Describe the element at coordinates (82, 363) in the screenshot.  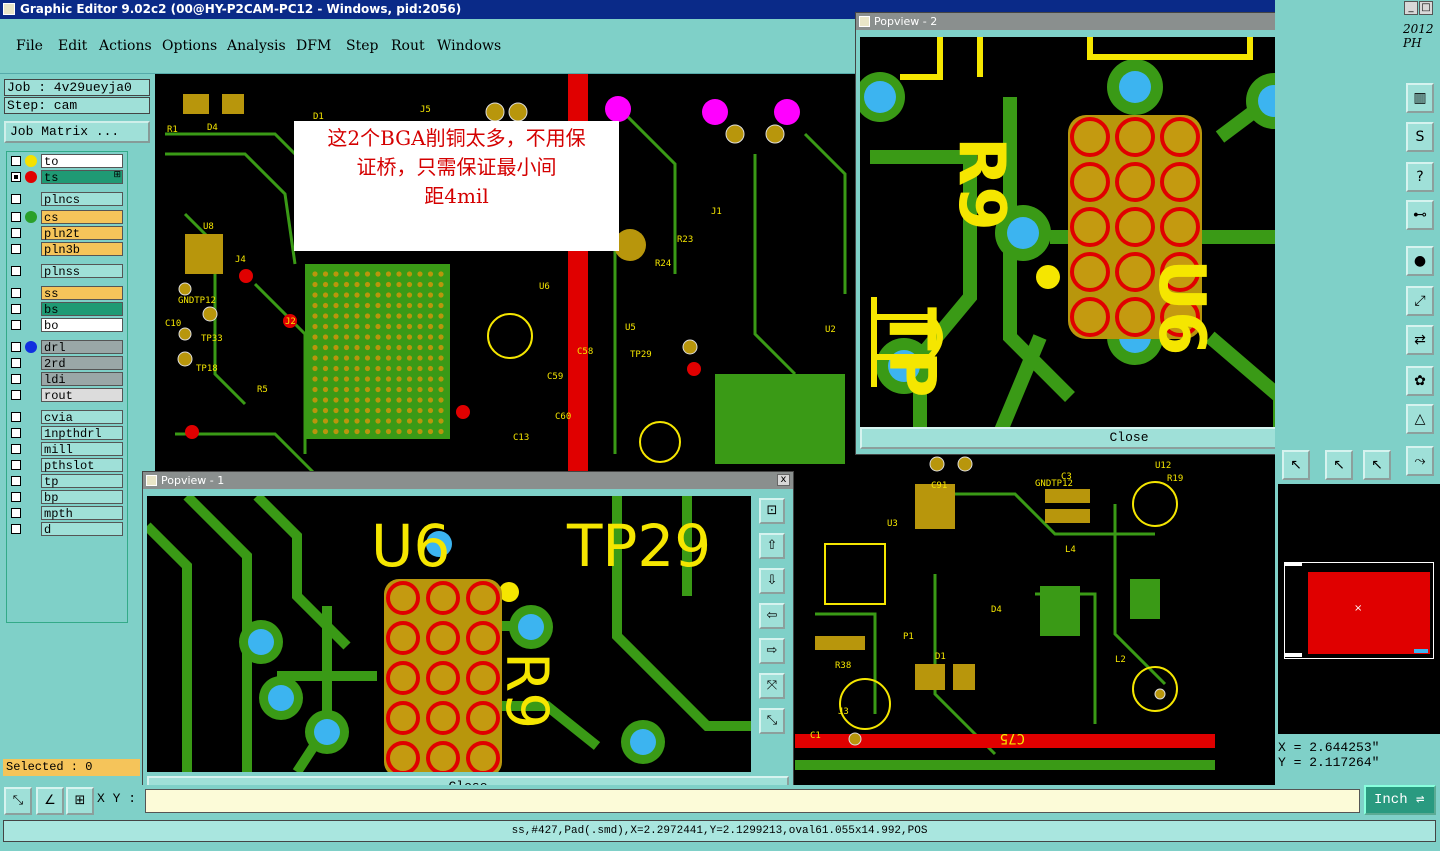
I see `layer-name: 2rd` at that location.